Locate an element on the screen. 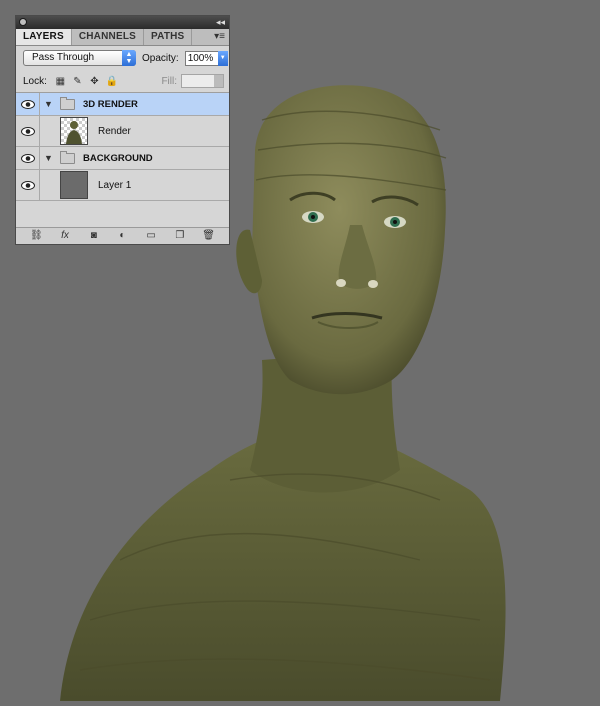 The height and width of the screenshot is (706, 600). tab-layers: LAYERS is located at coordinates (44, 37).